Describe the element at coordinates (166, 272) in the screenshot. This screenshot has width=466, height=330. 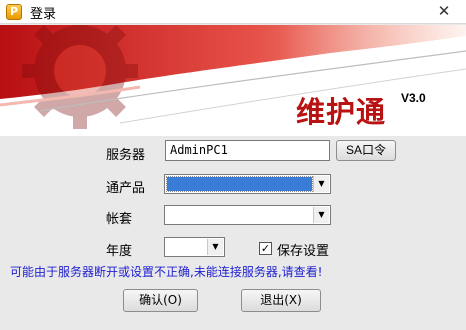
I see `connection-warning: 可能由于服务器断开或设置不正确,未能连接服务器,请查看!` at that location.